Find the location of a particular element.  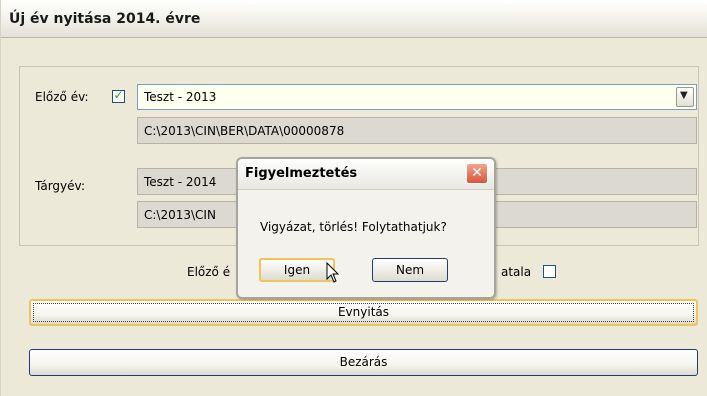

subject-year-name: Teszt - 2014 is located at coordinates (180, 182).